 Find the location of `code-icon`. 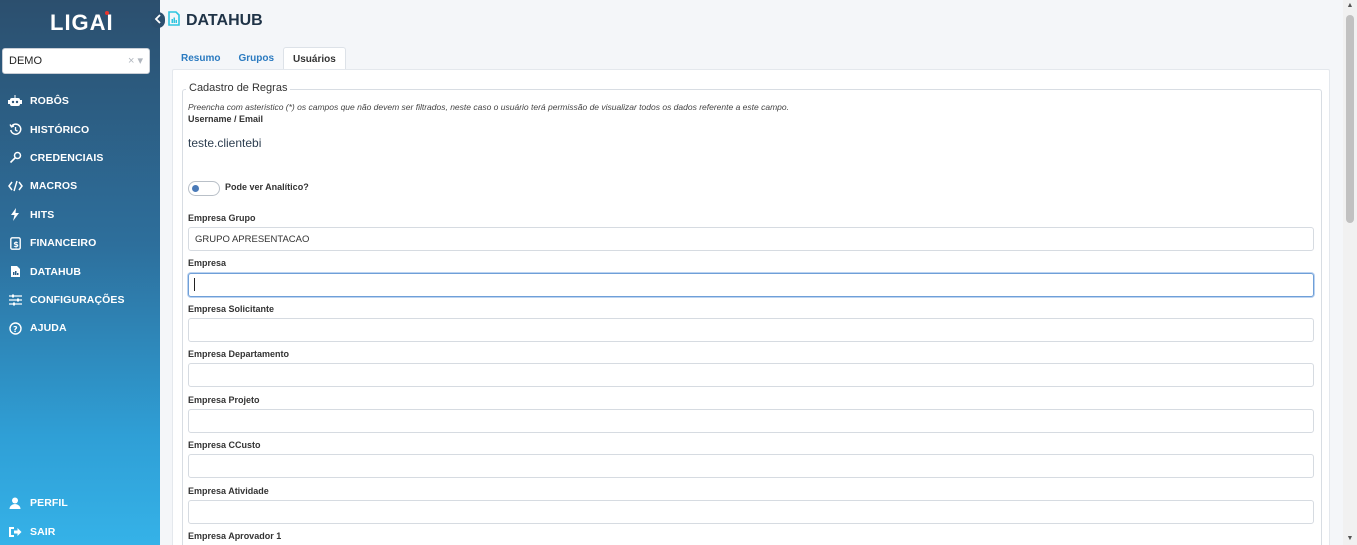

code-icon is located at coordinates (15, 186).